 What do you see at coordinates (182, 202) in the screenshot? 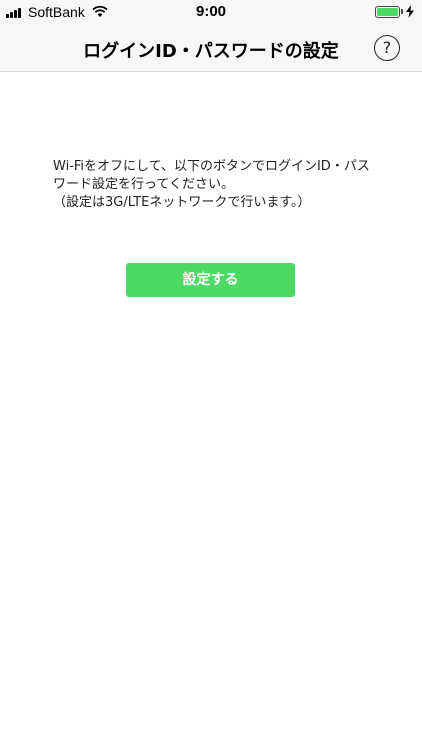
I see `message-line: （設定は3G/LTEネットワークで行います。）` at bounding box center [182, 202].